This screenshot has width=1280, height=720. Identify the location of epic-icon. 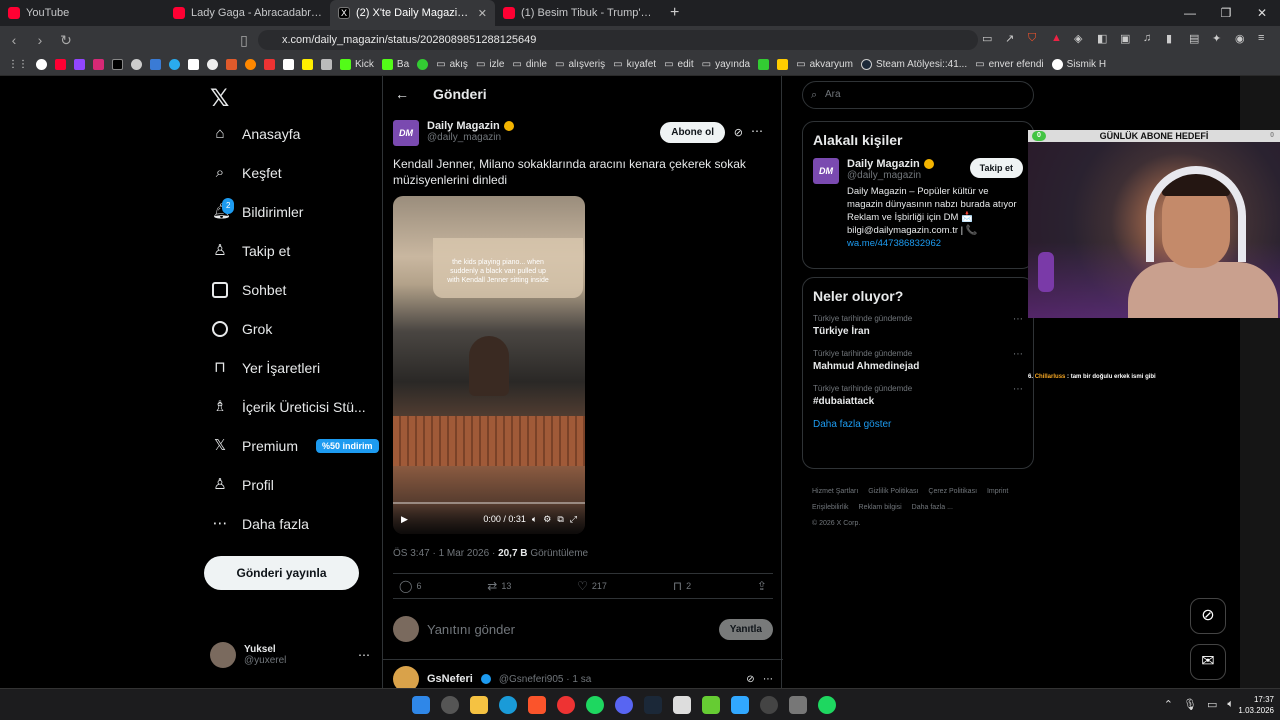
(682, 705).